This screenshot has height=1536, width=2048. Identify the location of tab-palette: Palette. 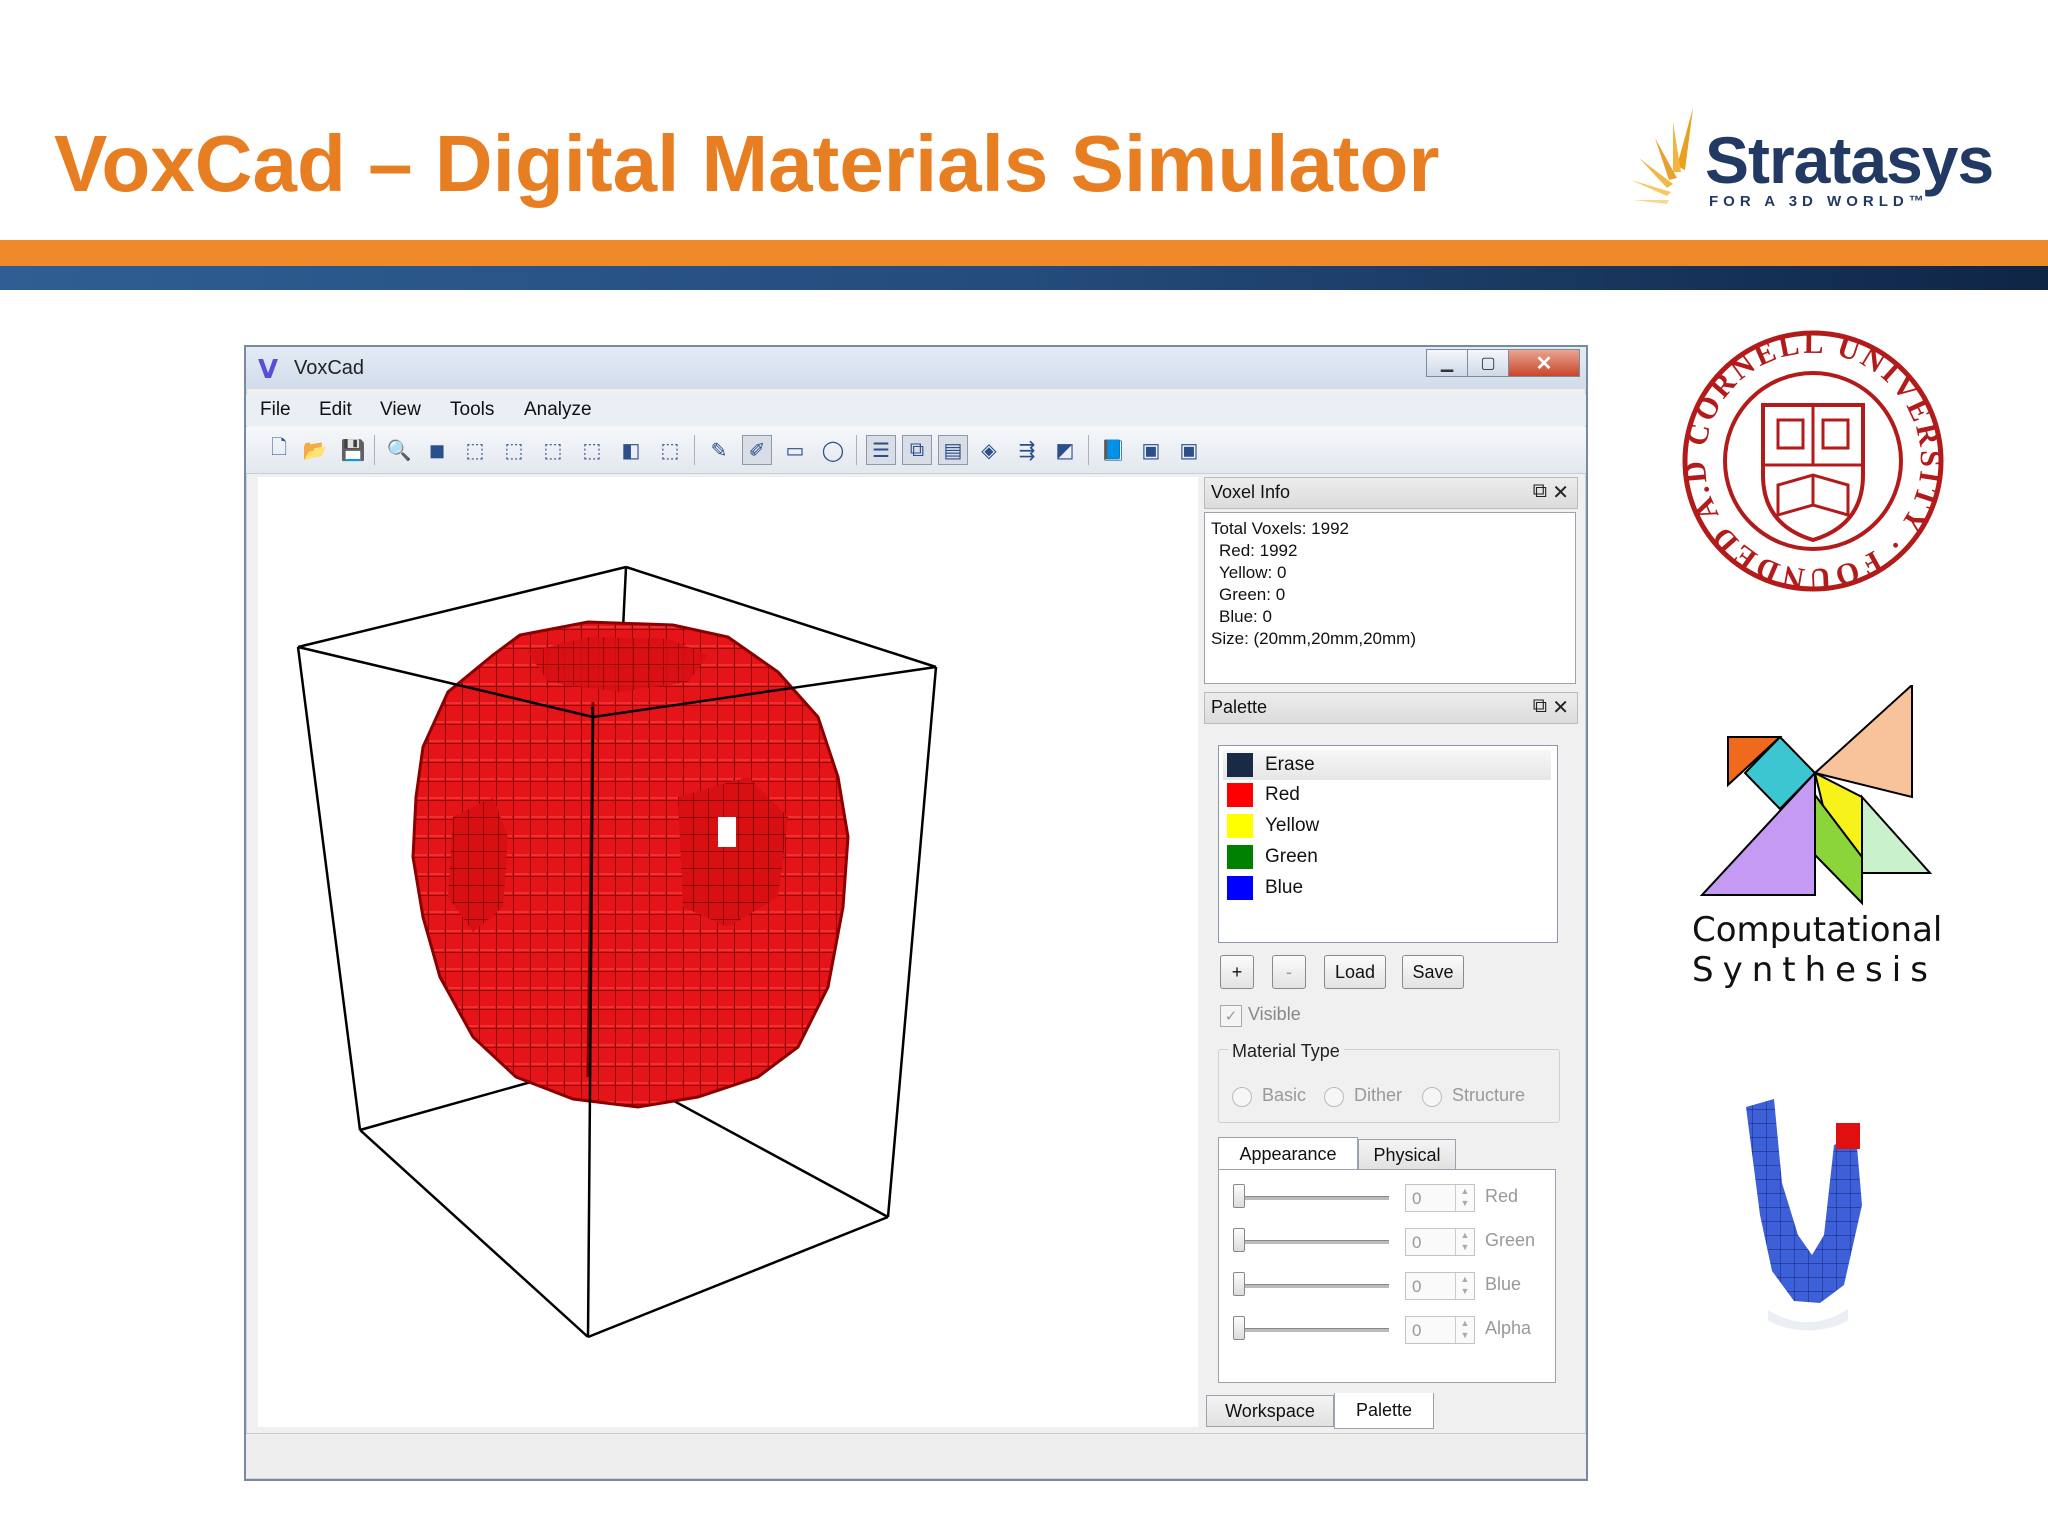
(1384, 1411).